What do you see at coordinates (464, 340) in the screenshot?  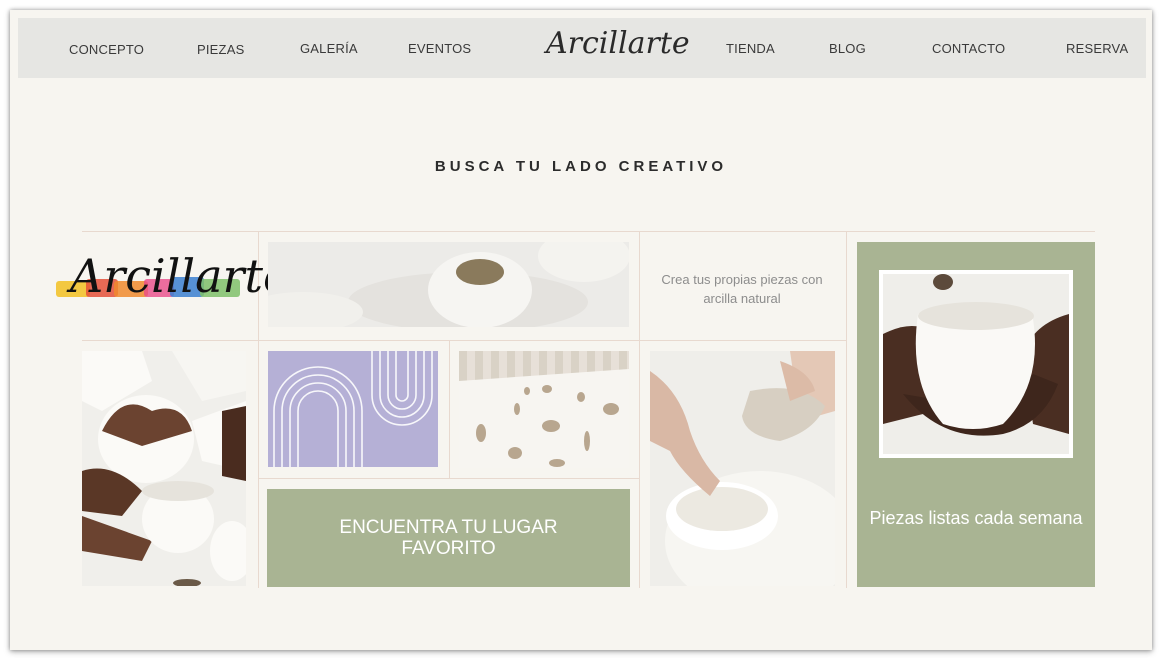 I see `grid-divider-middle` at bounding box center [464, 340].